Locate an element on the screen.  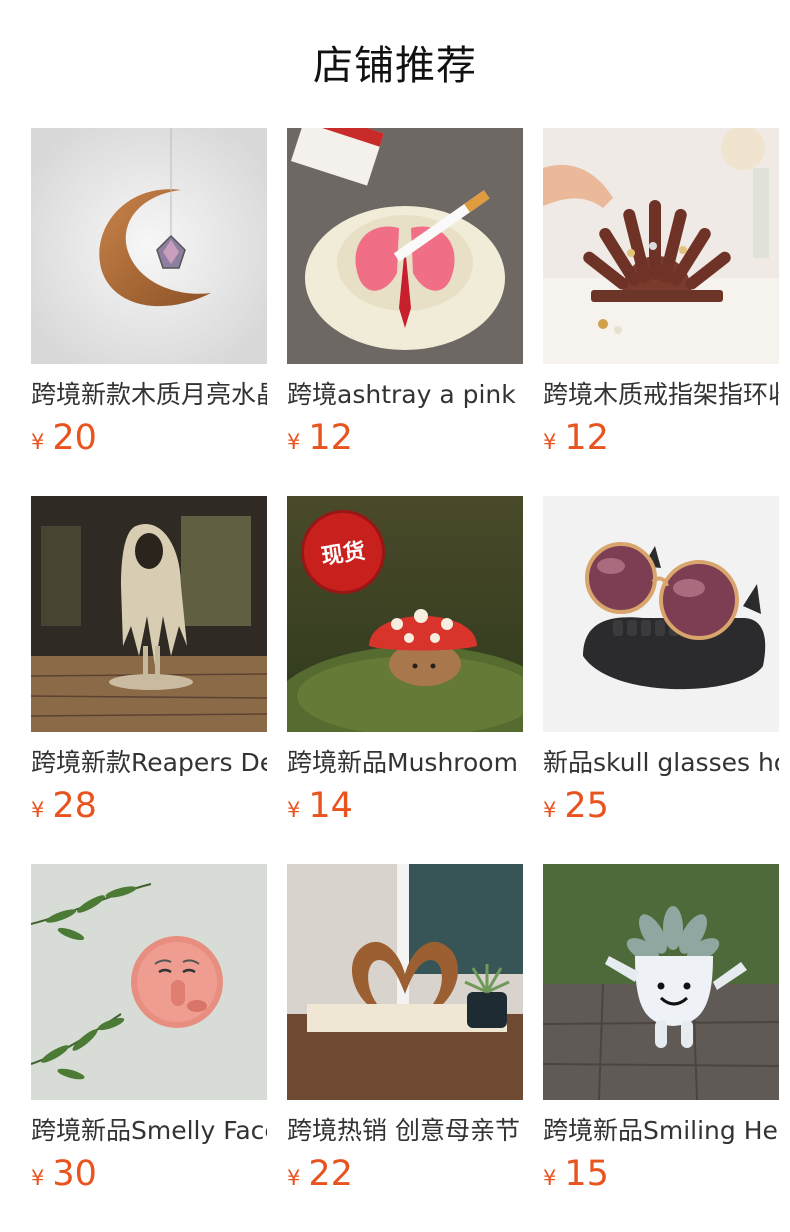
product-card: 跨境新品Smelly Face ¥30 is located at coordinates (149, 1032).